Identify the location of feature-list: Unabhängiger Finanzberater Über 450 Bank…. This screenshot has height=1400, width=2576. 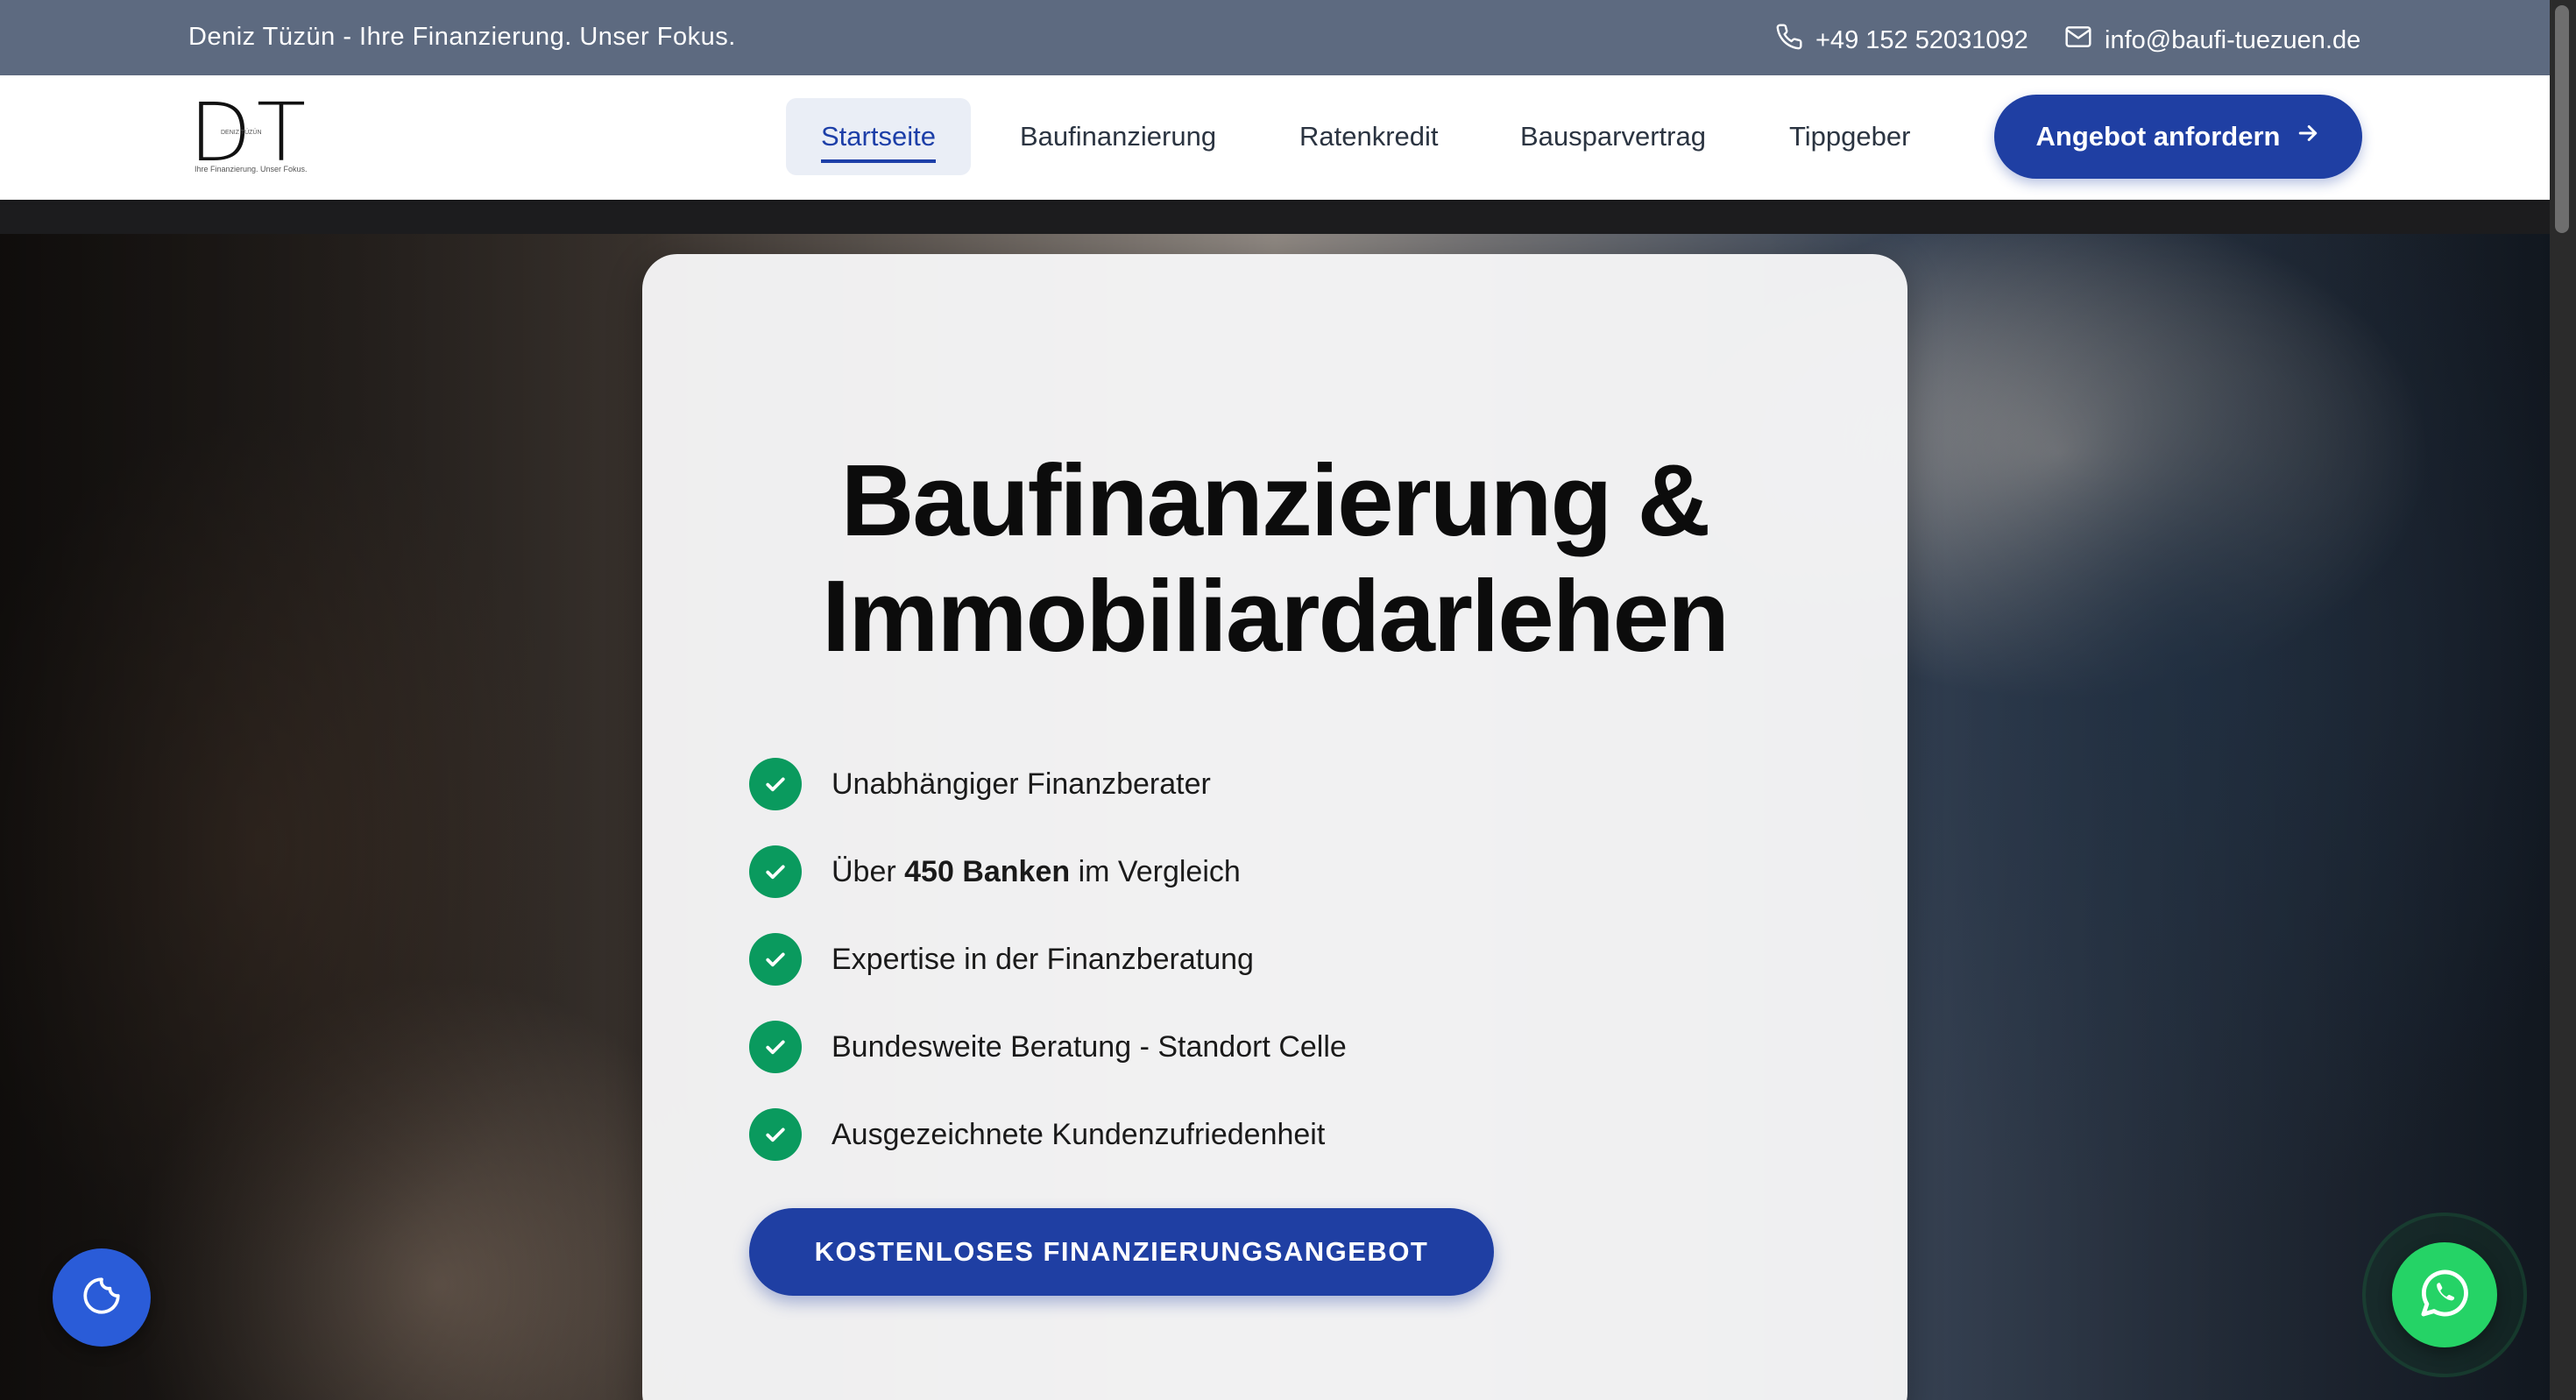
(1048, 959).